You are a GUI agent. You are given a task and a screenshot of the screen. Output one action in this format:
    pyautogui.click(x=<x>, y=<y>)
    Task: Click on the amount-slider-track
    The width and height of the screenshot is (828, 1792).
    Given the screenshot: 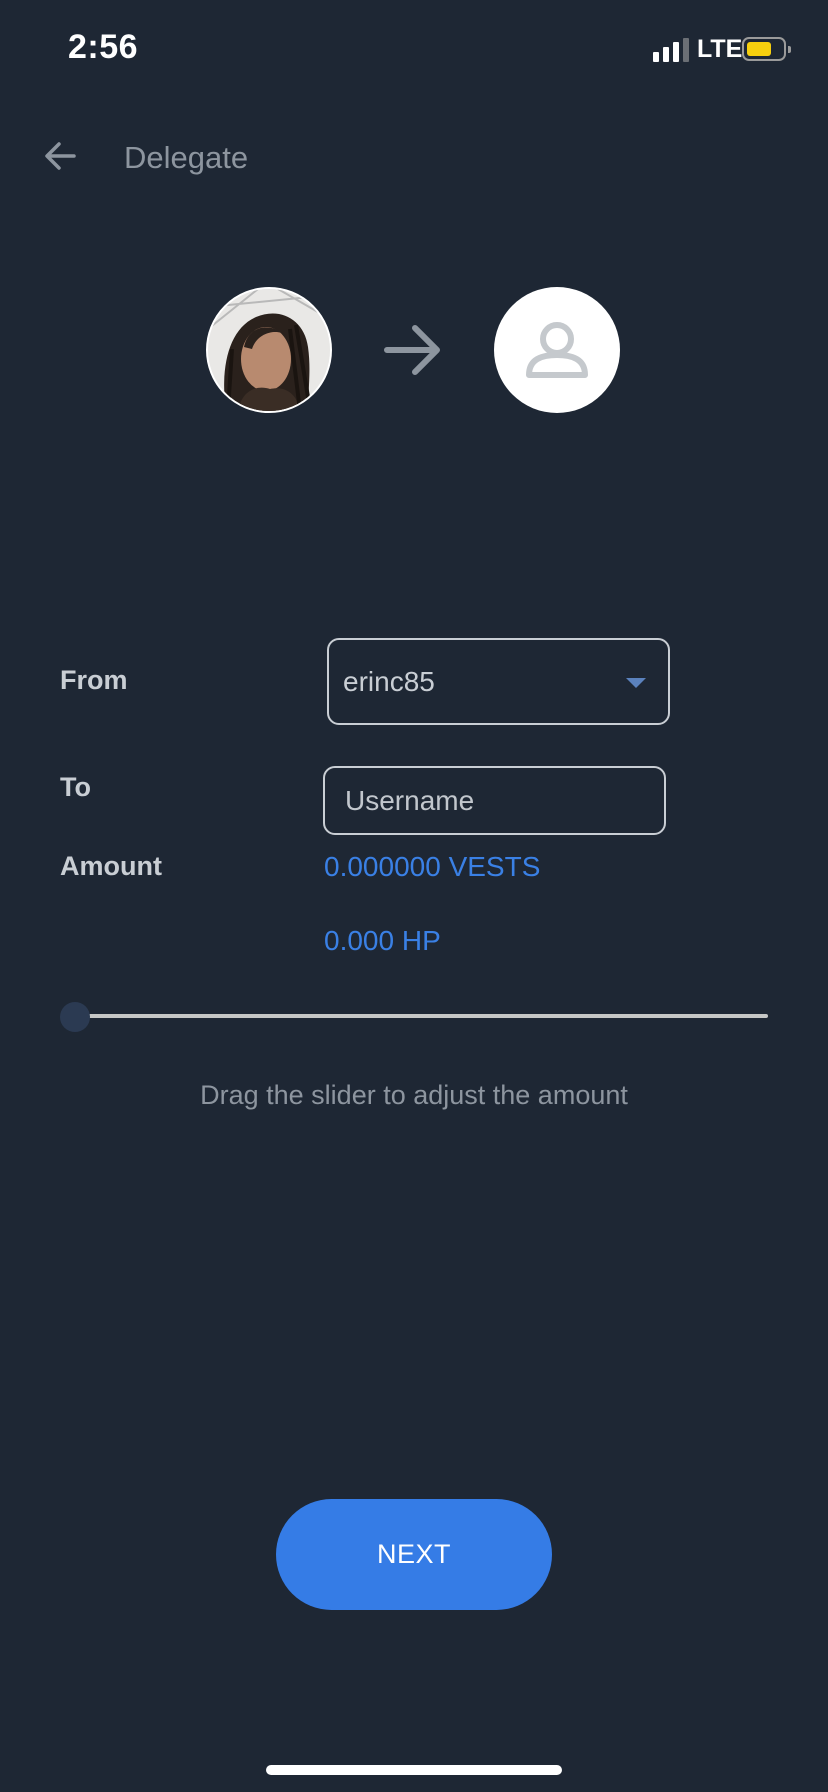 What is the action you would take?
    pyautogui.click(x=421, y=1016)
    